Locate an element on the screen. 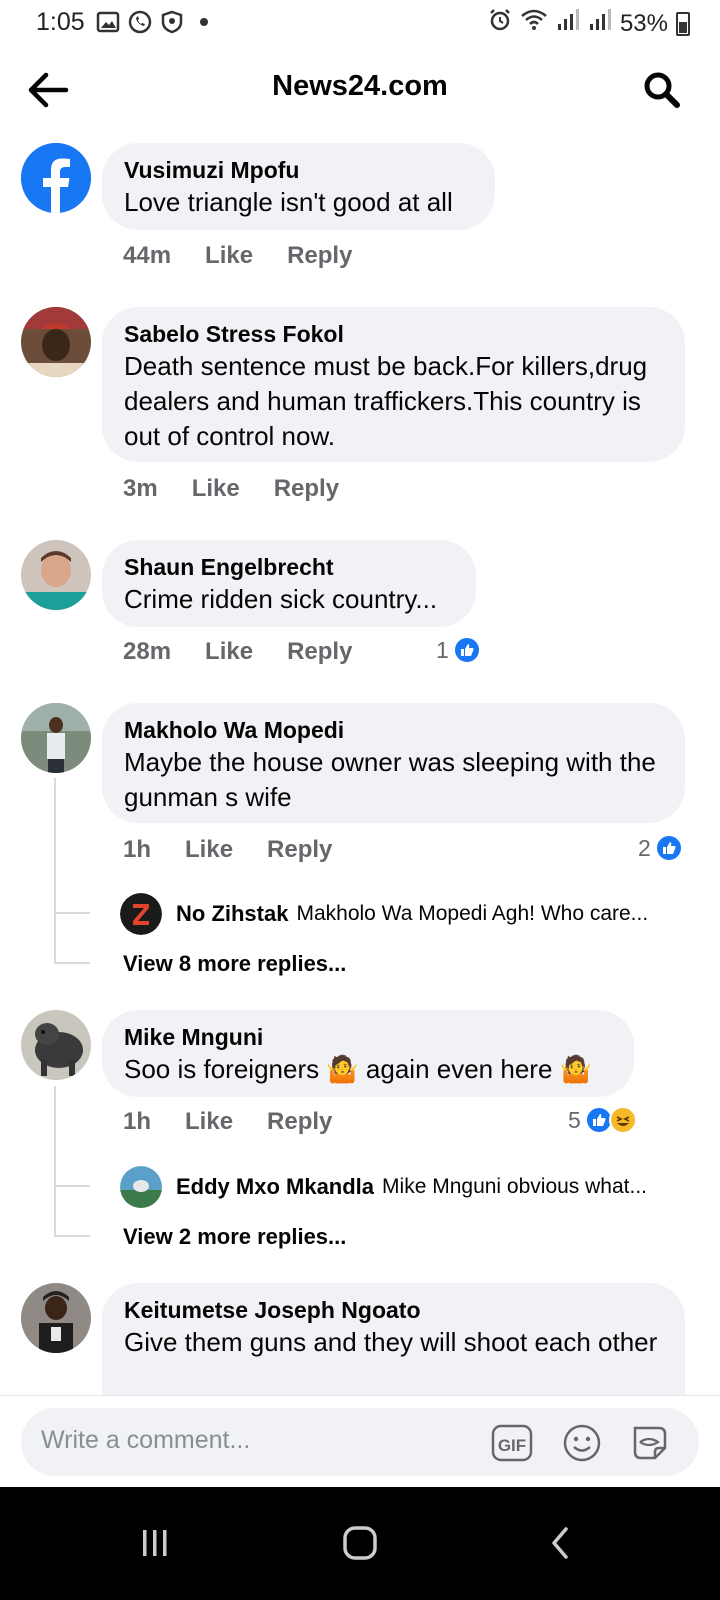  comment-author: Vusimuzi Mpofu is located at coordinates (298, 170).